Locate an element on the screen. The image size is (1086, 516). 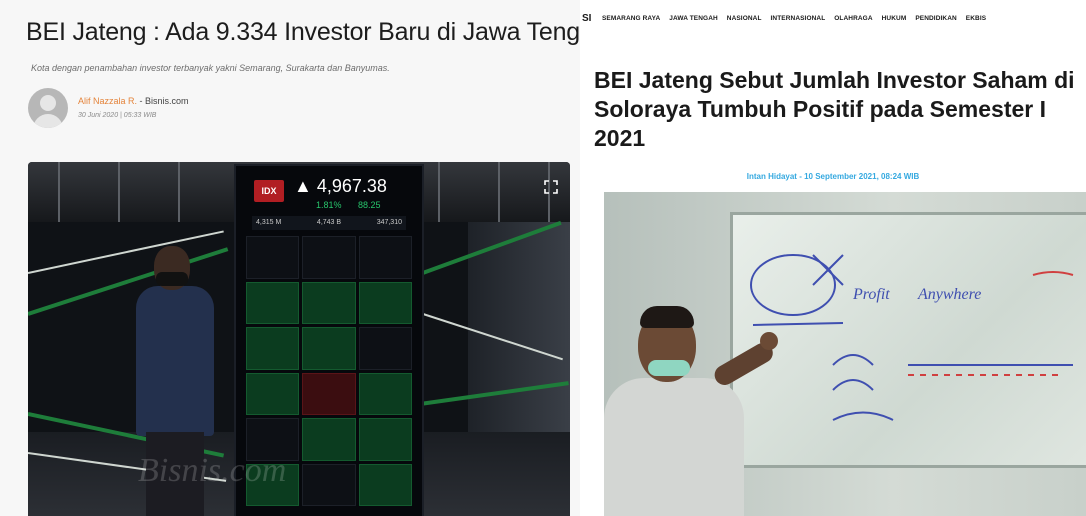
author-source: Bisnis.com is located at coordinates (167, 101).